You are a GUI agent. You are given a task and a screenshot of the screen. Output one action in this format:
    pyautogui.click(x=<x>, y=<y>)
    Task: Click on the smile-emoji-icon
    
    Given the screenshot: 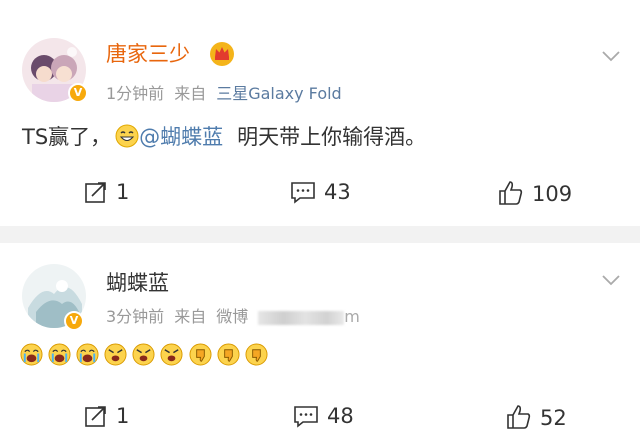 What is the action you would take?
    pyautogui.click(x=127, y=136)
    